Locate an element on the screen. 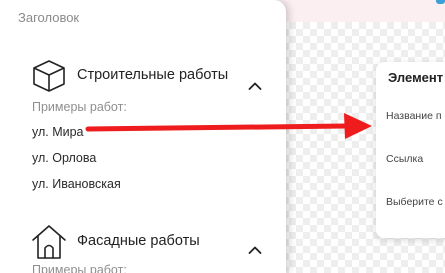 This screenshot has width=445, height=273. annotation-arrow is located at coordinates (228, 126).